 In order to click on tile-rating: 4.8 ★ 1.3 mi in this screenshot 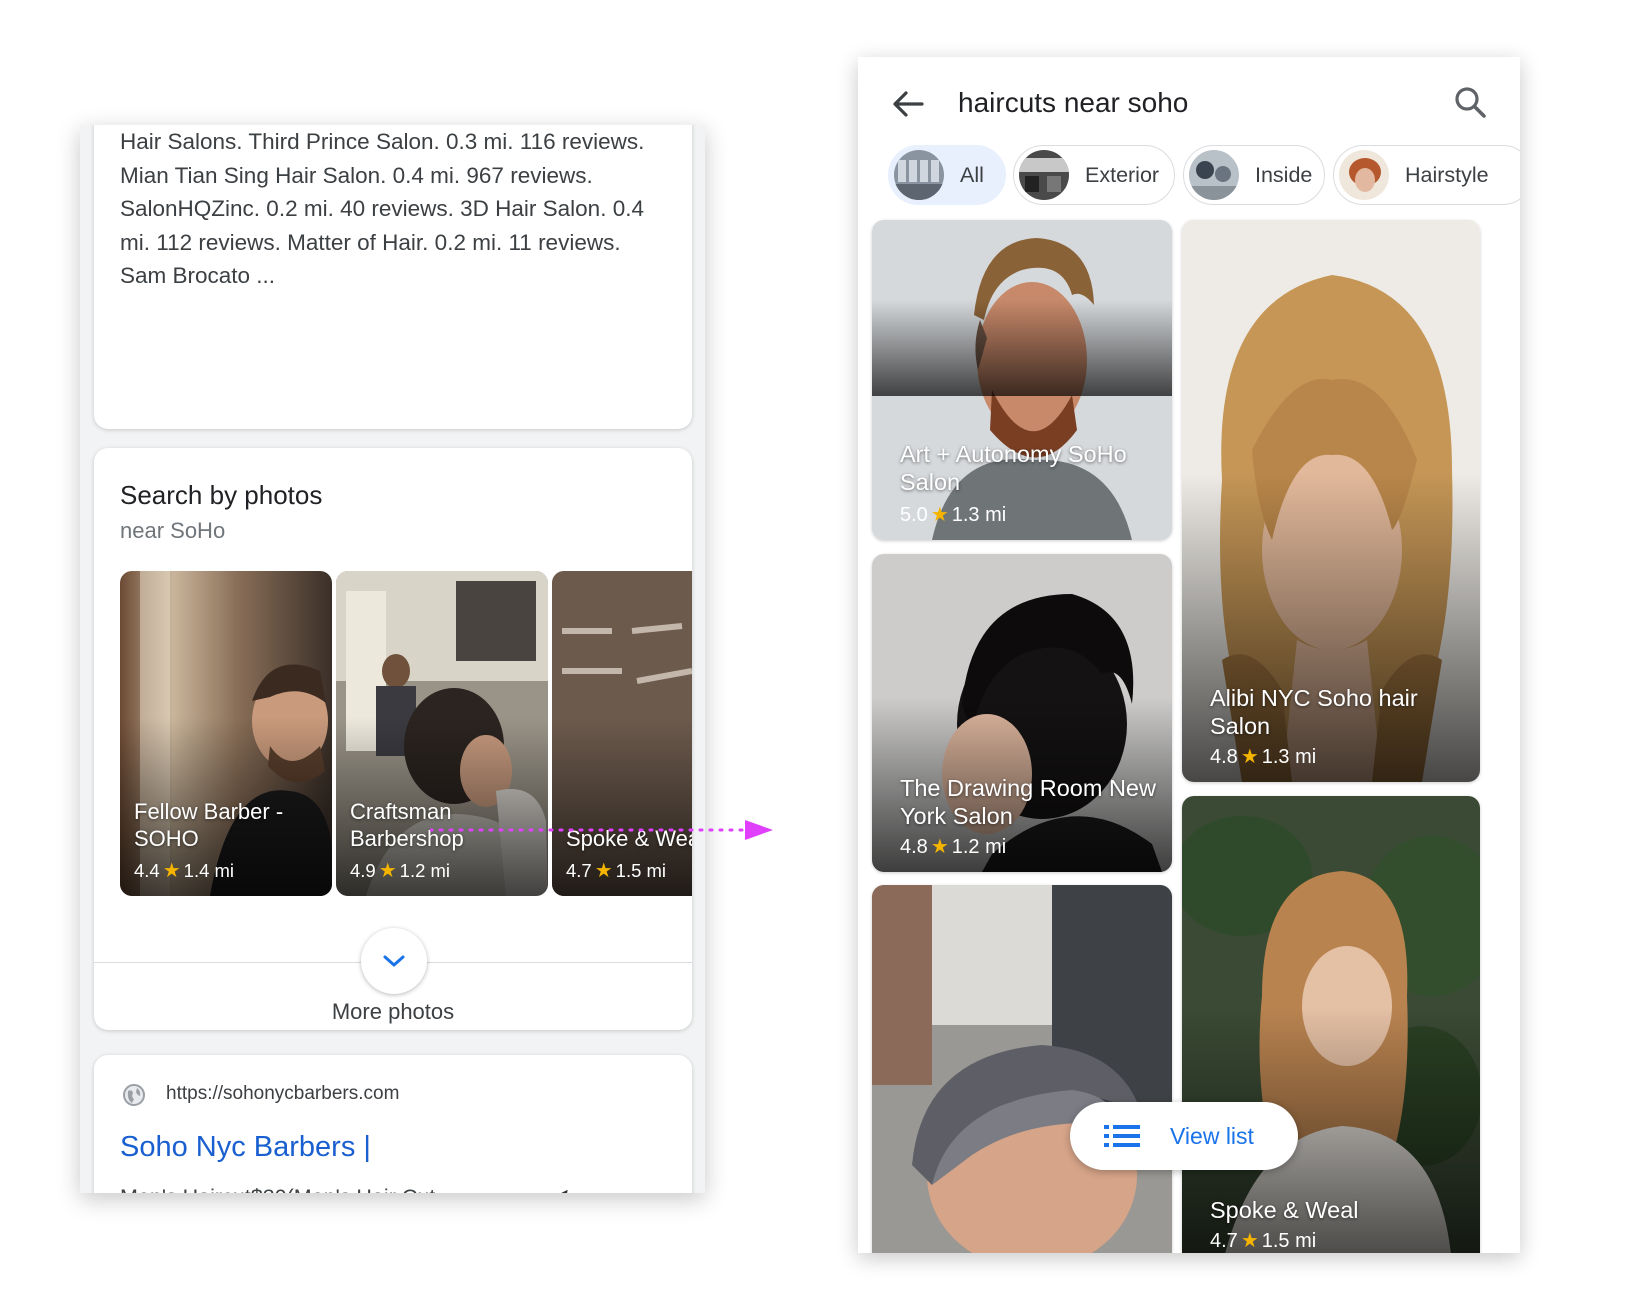, I will do `click(1263, 756)`.